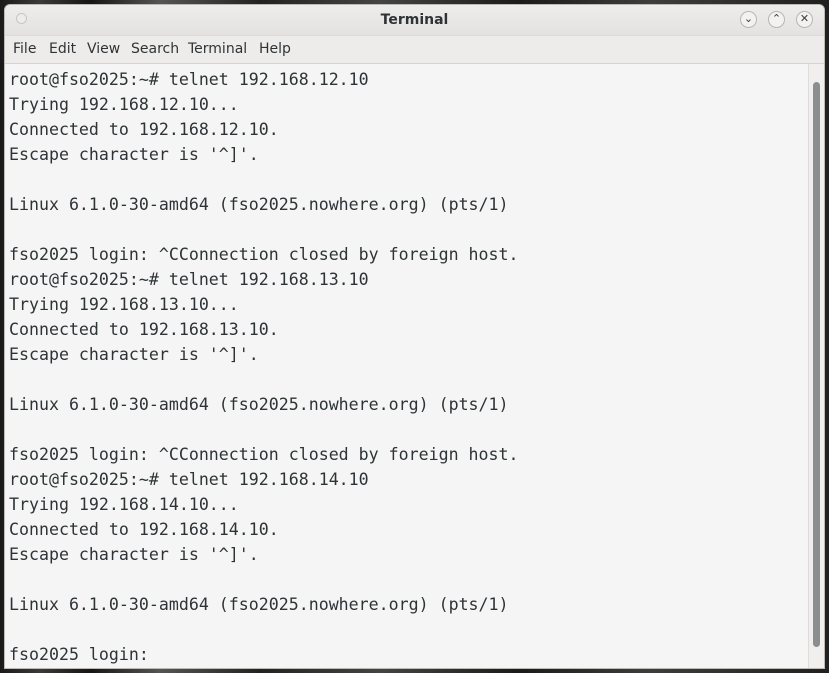 Image resolution: width=829 pixels, height=673 pixels. What do you see at coordinates (144, 329) in the screenshot?
I see `terminal-line: Connected to 192.168.13.10.` at bounding box center [144, 329].